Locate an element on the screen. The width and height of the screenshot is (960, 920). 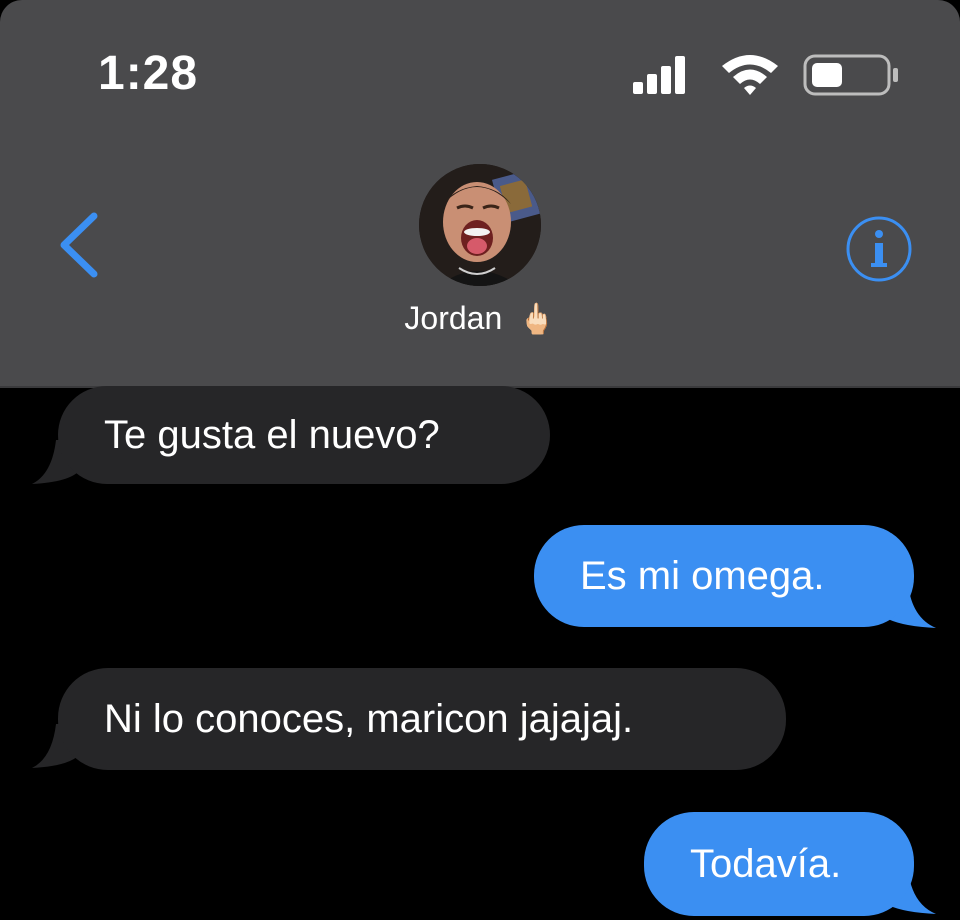
battery-icon is located at coordinates (850, 75).